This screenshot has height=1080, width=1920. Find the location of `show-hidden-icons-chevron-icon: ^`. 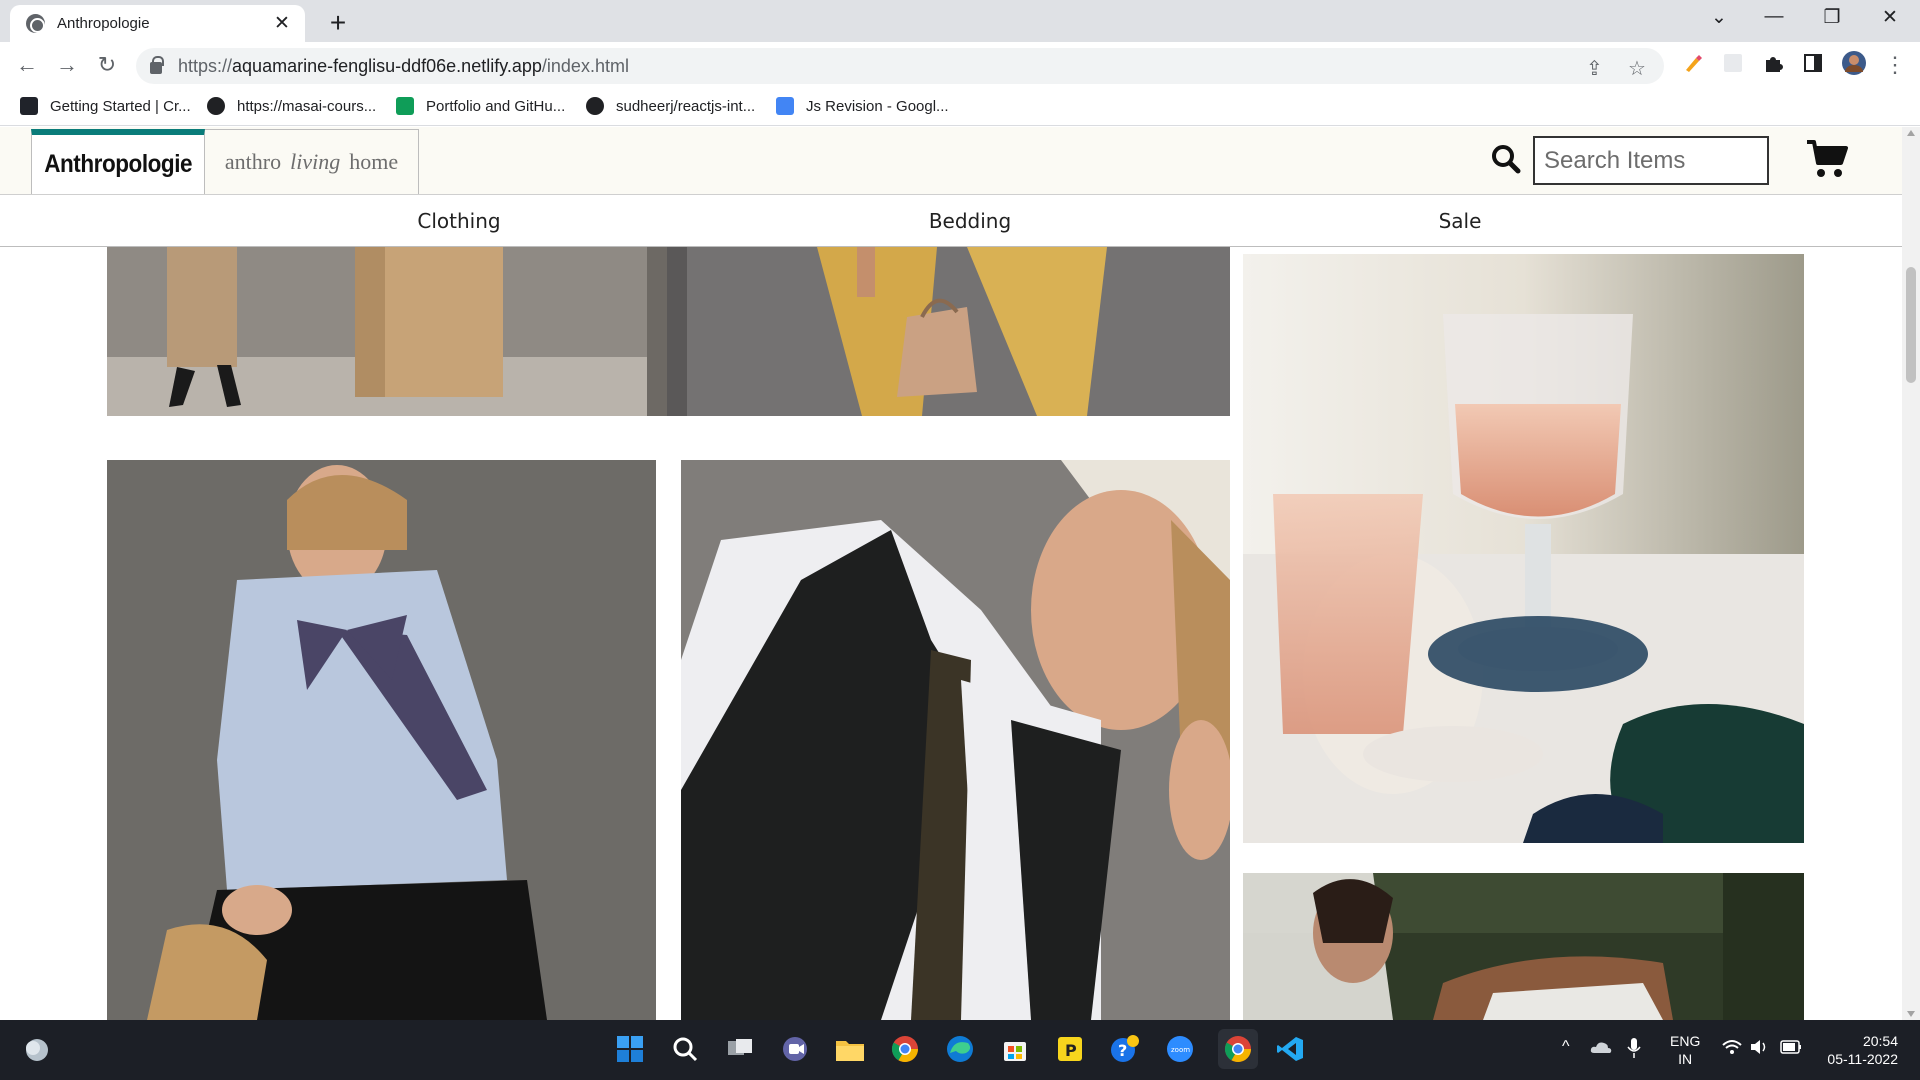

show-hidden-icons-chevron-icon: ^ is located at coordinates (1566, 1047).